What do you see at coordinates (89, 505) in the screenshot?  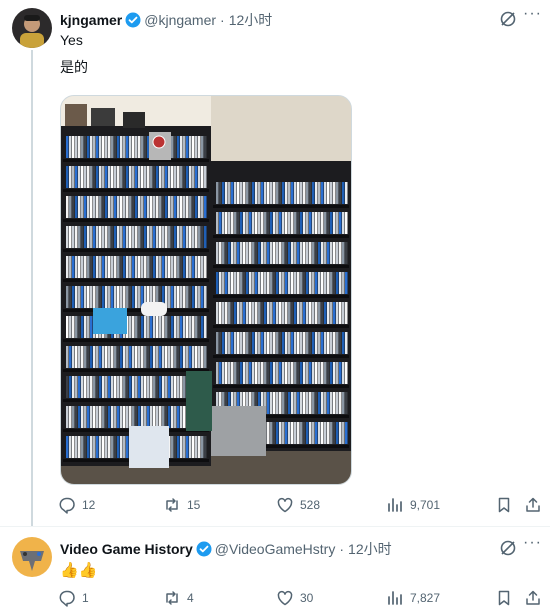 I see `reply-count: 12` at bounding box center [89, 505].